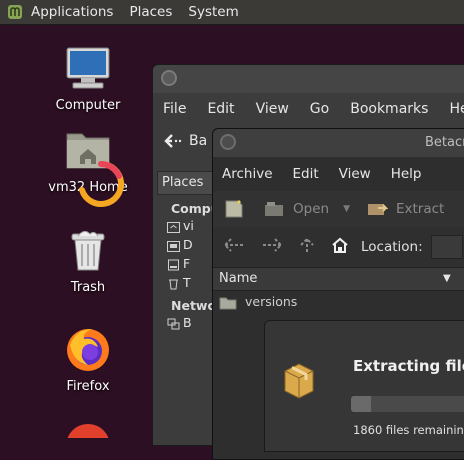  What do you see at coordinates (364, 386) in the screenshot?
I see `extracting-dialog: Extracting files 1860 files remaining` at bounding box center [364, 386].